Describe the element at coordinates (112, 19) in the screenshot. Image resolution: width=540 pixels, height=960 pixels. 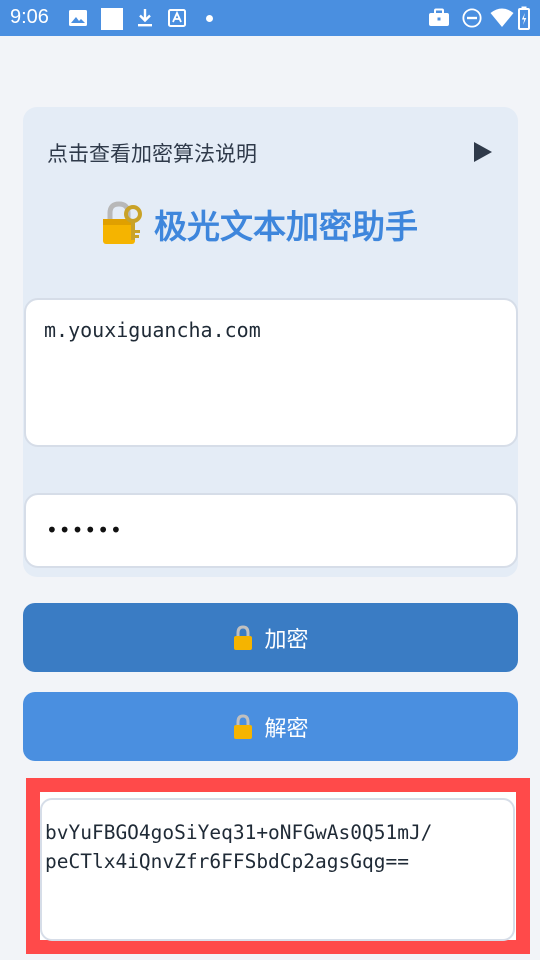
I see `square-icon` at that location.